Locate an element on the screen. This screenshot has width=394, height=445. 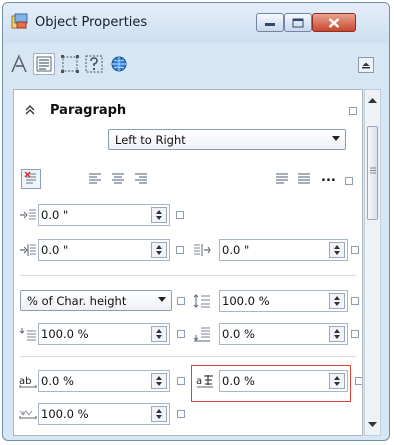
spacing-unit-value: % of Char. height is located at coordinates (77, 301).